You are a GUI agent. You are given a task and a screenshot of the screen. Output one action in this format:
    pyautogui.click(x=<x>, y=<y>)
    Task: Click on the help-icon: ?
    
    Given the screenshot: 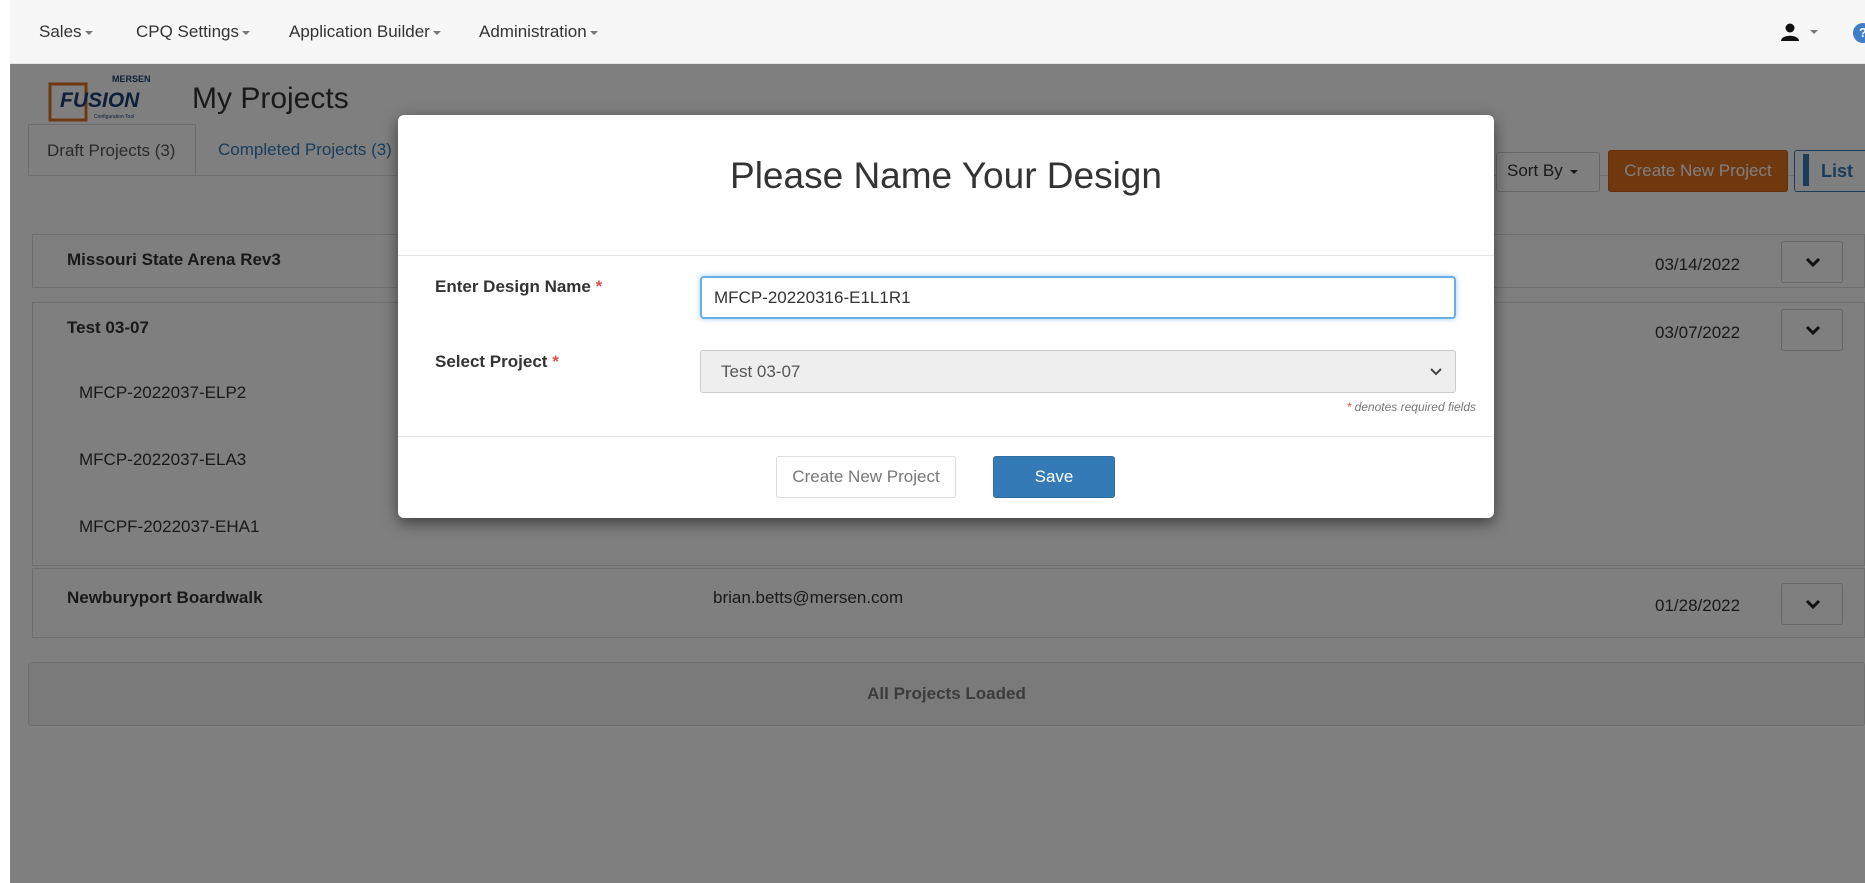 What is the action you would take?
    pyautogui.click(x=1859, y=33)
    